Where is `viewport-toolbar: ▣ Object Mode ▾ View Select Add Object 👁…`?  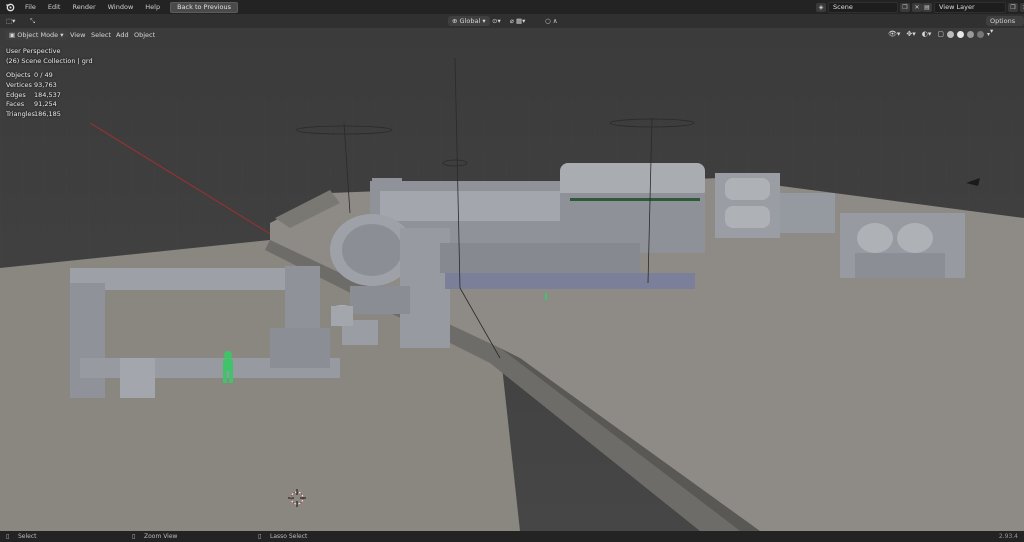 viewport-toolbar: ▣ Object Mode ▾ View Select Add Object 👁… is located at coordinates (512, 34).